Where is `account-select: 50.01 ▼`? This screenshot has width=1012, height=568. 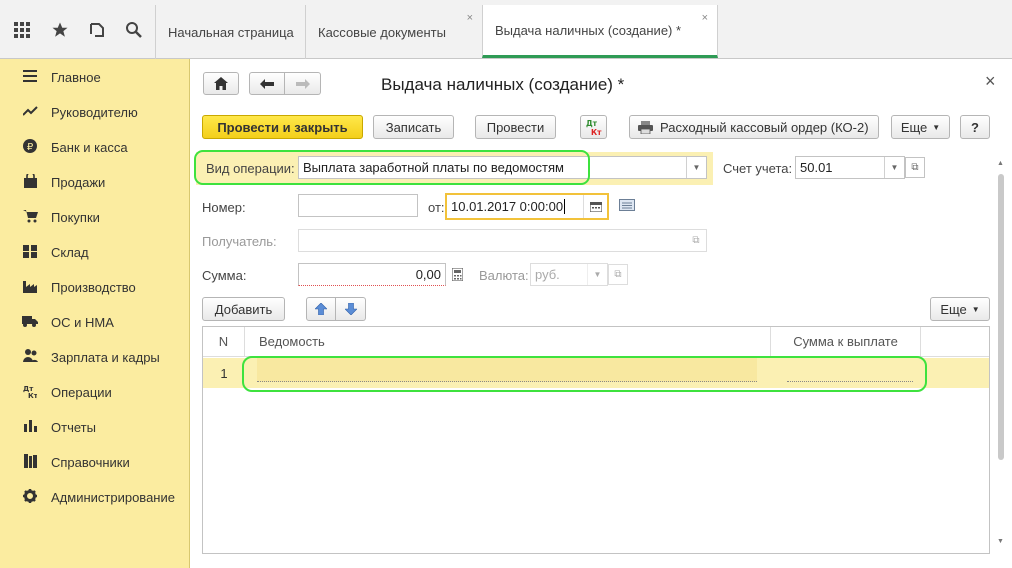 account-select: 50.01 ▼ is located at coordinates (850, 167).